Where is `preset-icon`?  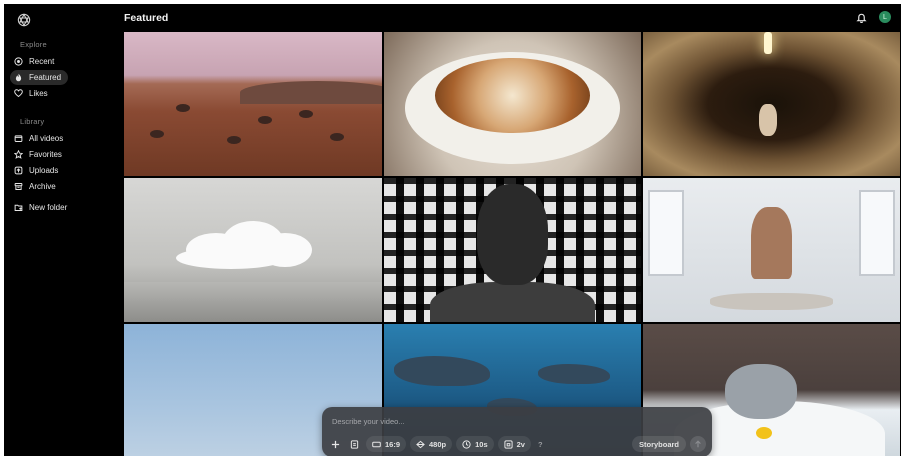
preset-icon is located at coordinates (354, 444).